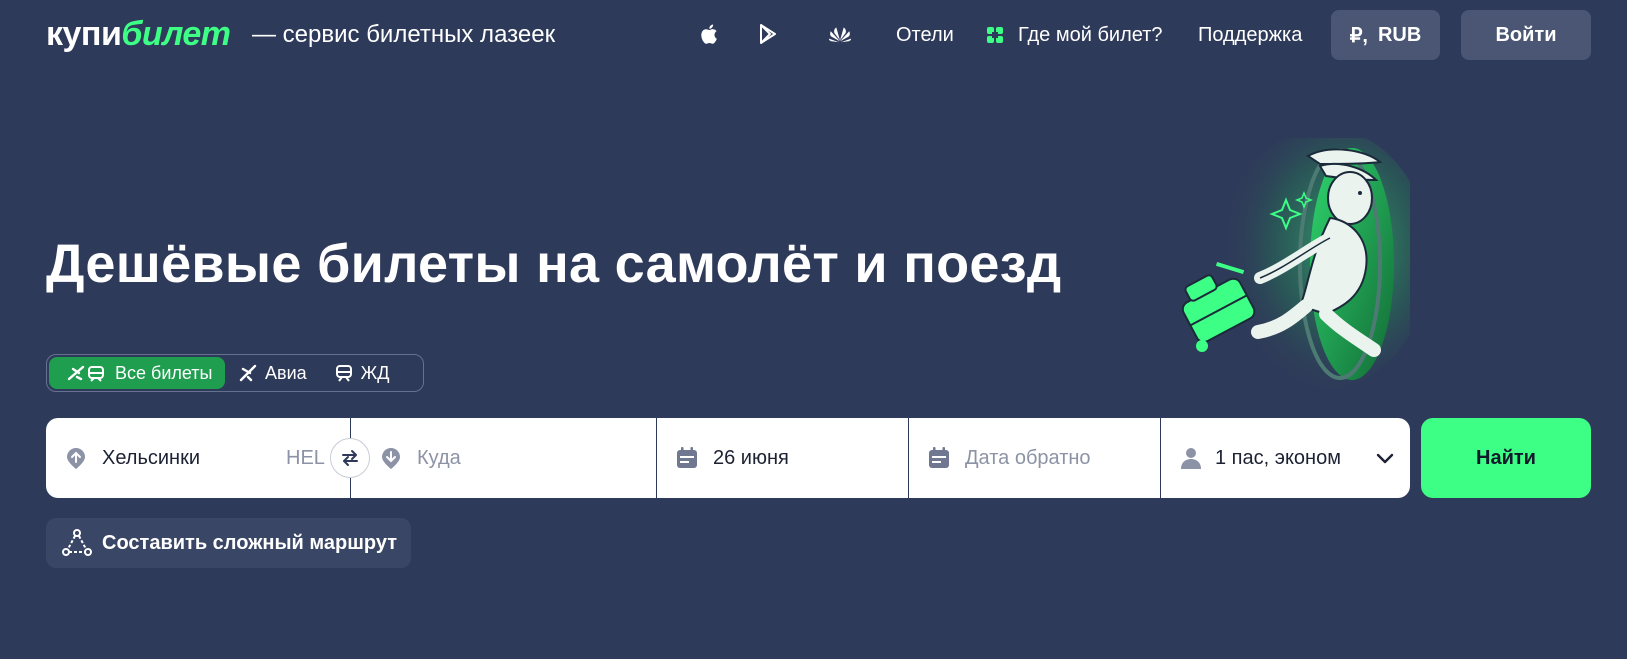 The height and width of the screenshot is (659, 1627). Describe the element at coordinates (710, 34) in the screenshot. I see `apple-icon` at that location.